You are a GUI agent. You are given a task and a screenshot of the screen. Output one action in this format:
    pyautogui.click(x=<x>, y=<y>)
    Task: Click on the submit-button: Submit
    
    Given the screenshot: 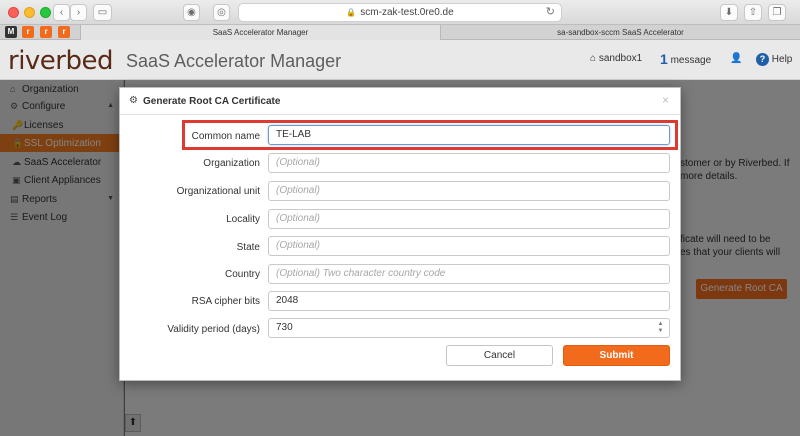 What is the action you would take?
    pyautogui.click(x=616, y=355)
    